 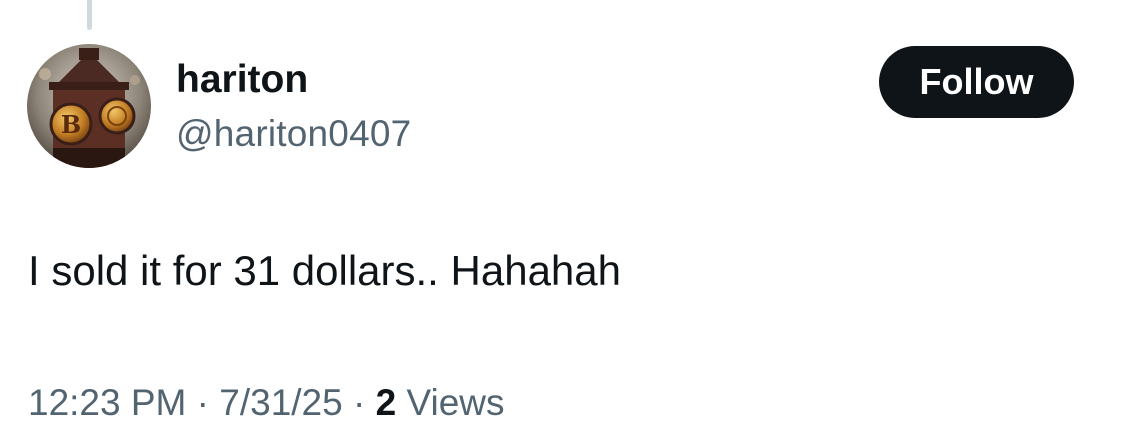 I want to click on views-label: Views, so click(x=455, y=402).